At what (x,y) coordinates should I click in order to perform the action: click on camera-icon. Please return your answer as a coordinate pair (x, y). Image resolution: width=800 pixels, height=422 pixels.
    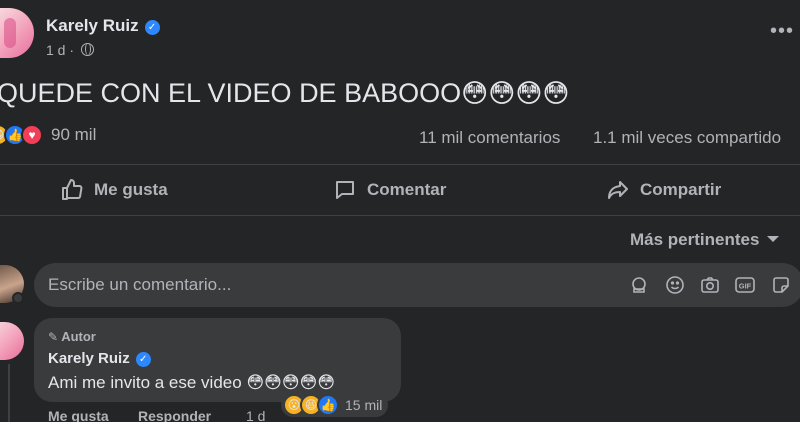
    Looking at the image, I should click on (710, 285).